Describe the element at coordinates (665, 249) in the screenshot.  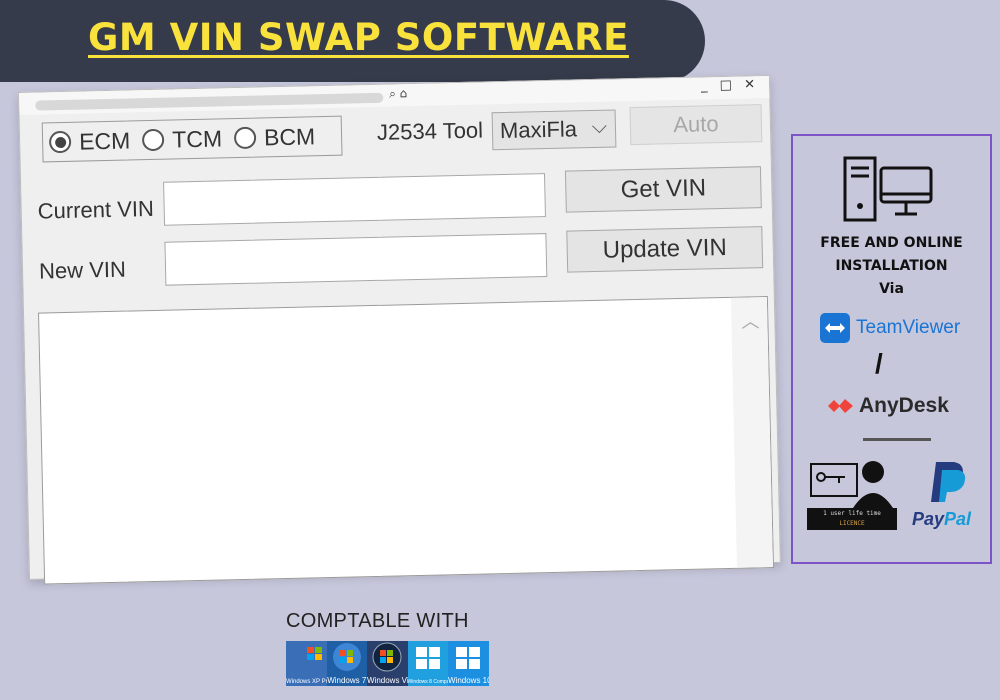
I see `update-vin-button: Update VIN` at that location.